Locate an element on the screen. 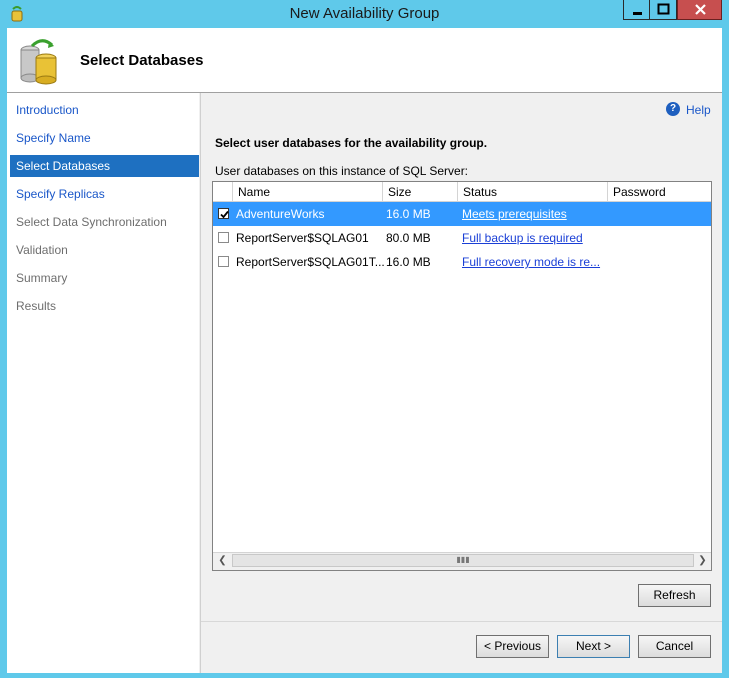 The width and height of the screenshot is (729, 678). page-title: Select Databases is located at coordinates (142, 60).